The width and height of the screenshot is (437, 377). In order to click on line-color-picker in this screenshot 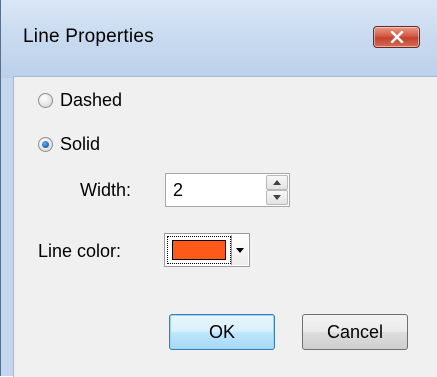, I will do `click(207, 250)`.